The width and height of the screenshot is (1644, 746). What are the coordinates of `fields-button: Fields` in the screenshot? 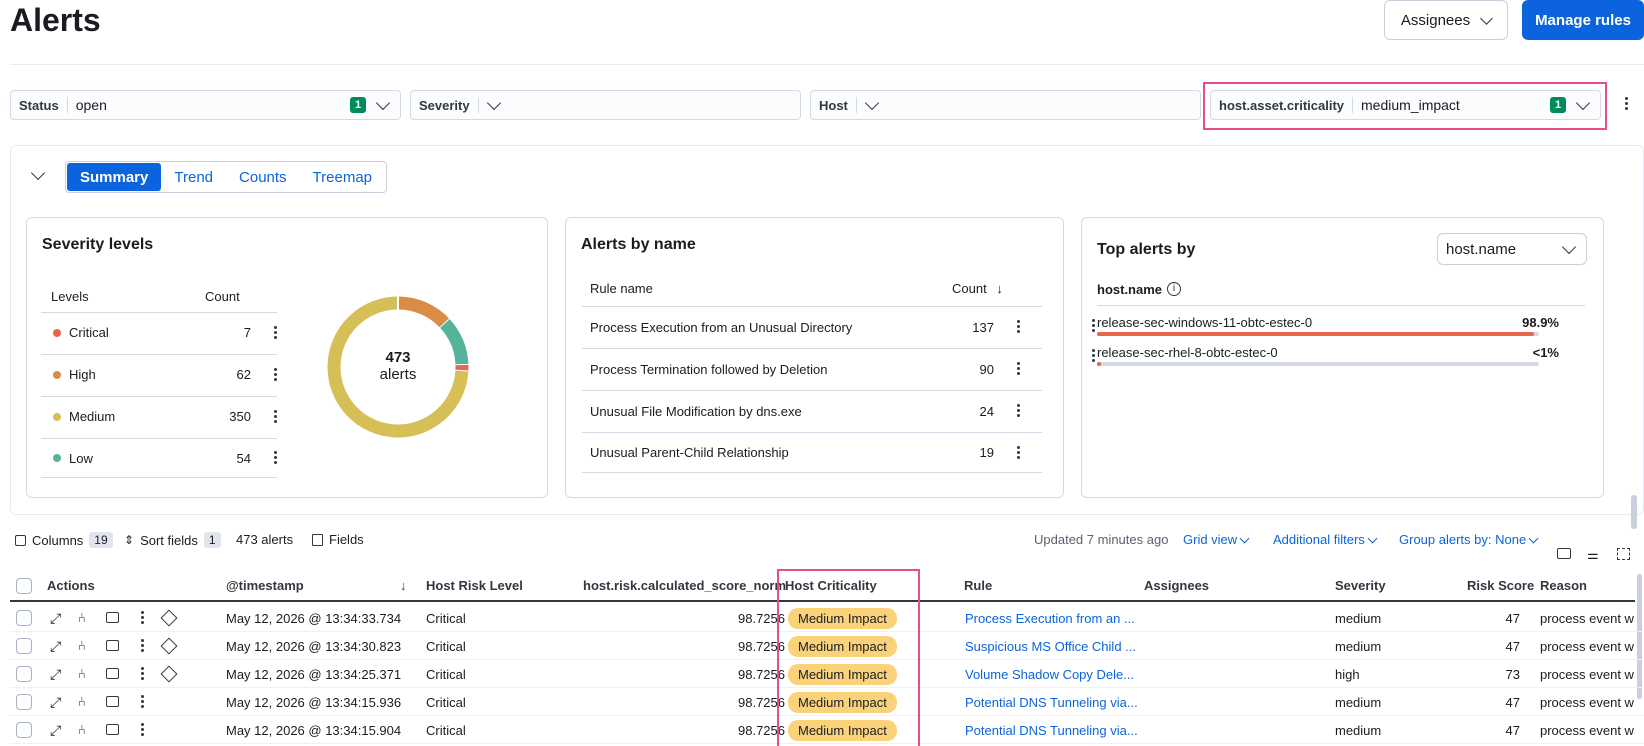 It's located at (338, 539).